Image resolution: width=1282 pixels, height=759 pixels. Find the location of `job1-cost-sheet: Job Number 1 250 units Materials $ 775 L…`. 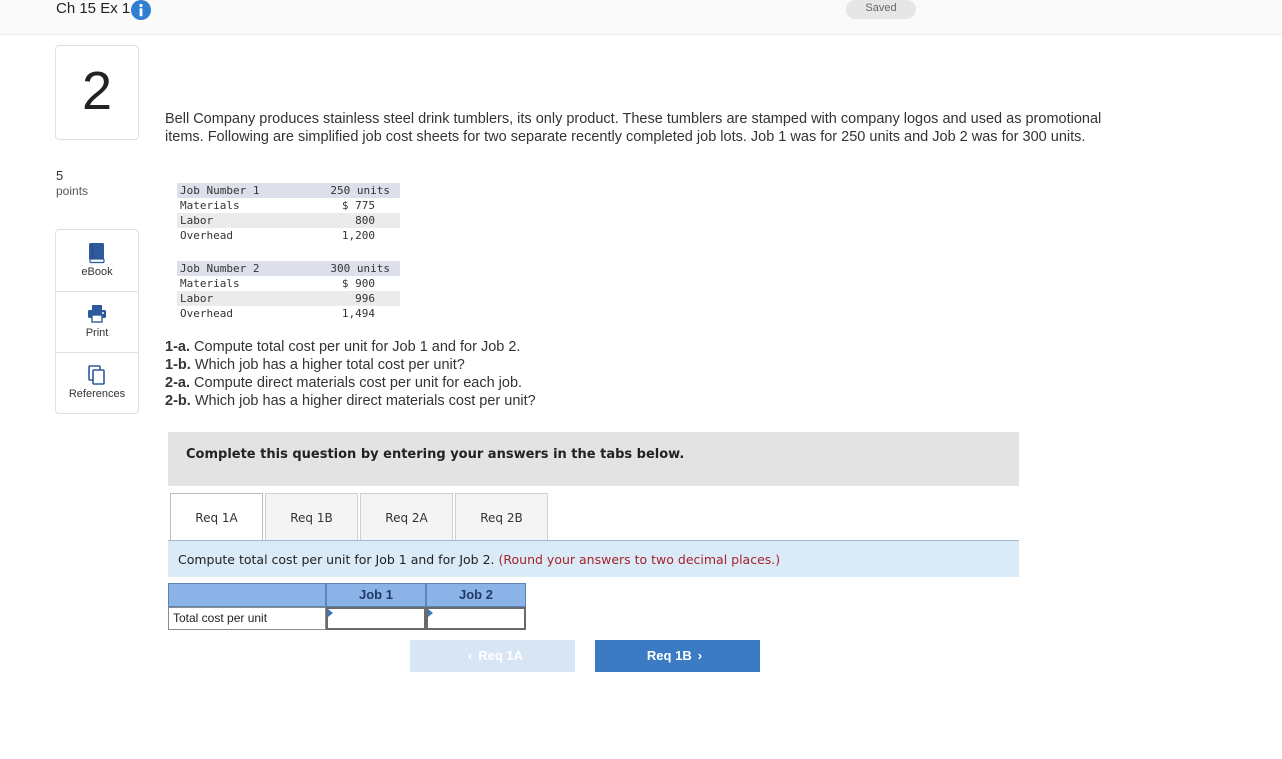

job1-cost-sheet: Job Number 1 250 units Materials $ 775 L… is located at coordinates (288, 213).